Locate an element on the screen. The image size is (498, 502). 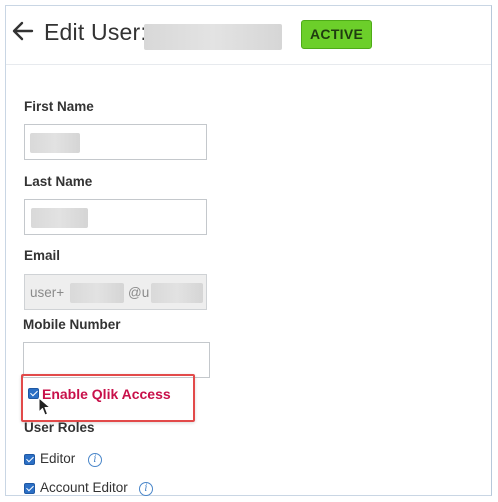
email-at: @u is located at coordinates (139, 292).